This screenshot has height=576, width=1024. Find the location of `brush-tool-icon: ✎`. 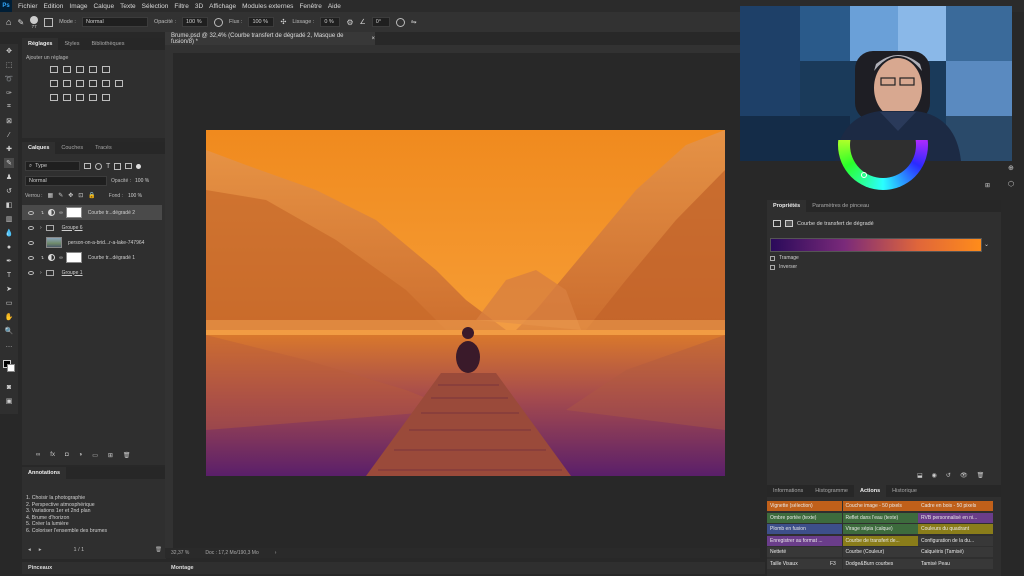

brush-tool-icon: ✎ is located at coordinates (20, 22).